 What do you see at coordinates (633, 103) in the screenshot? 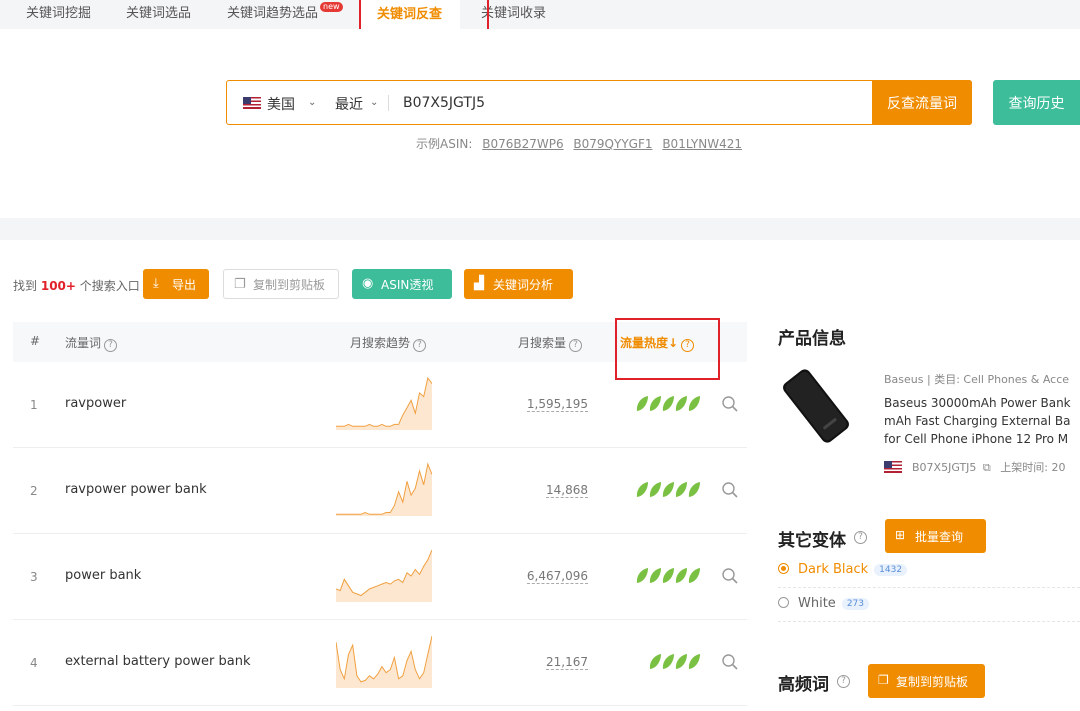
I see `asin-input` at bounding box center [633, 103].